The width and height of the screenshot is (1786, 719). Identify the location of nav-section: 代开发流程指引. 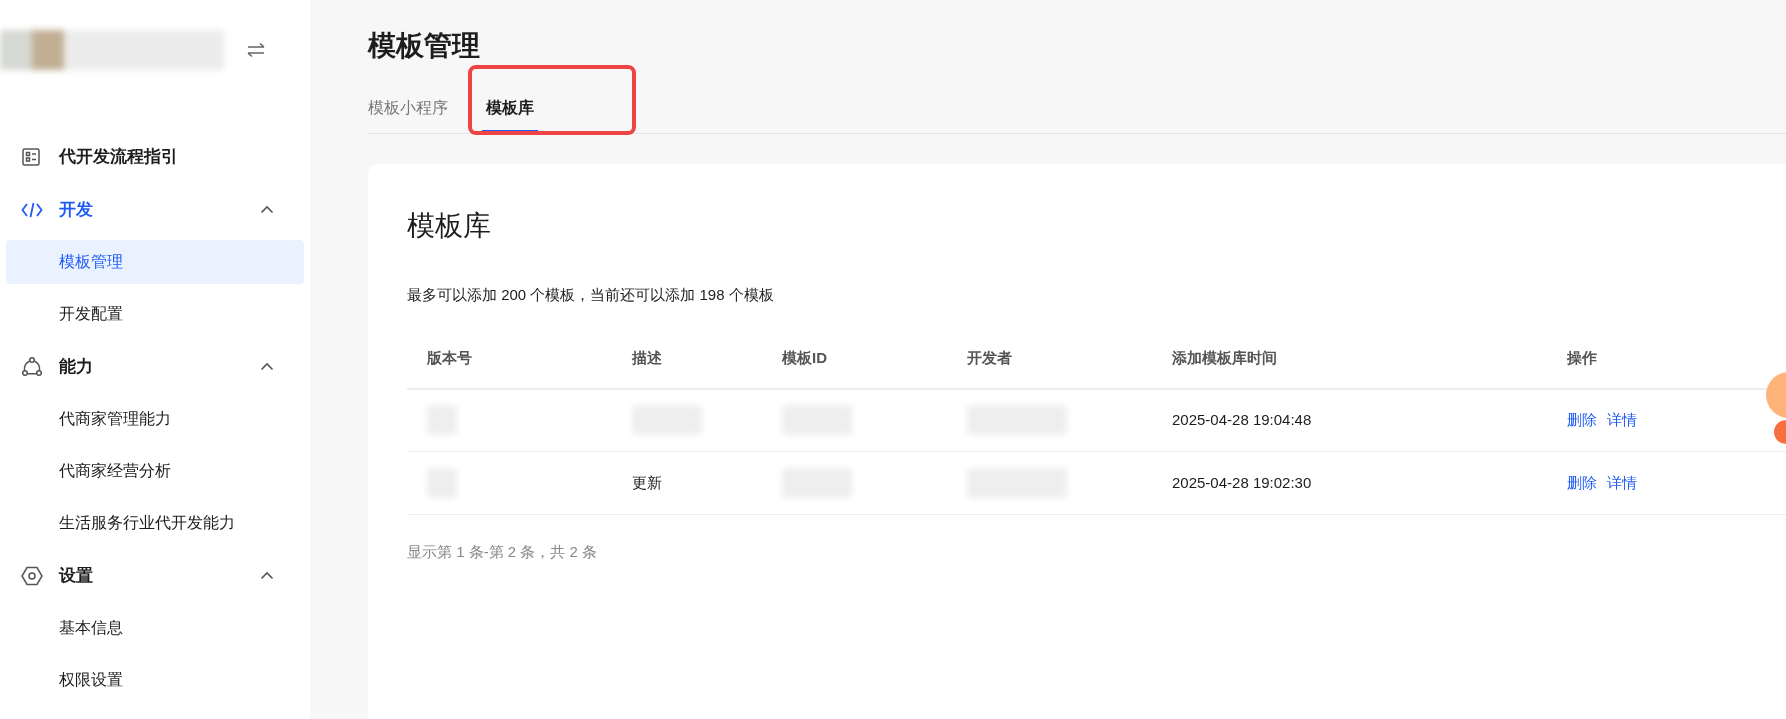
(155, 156).